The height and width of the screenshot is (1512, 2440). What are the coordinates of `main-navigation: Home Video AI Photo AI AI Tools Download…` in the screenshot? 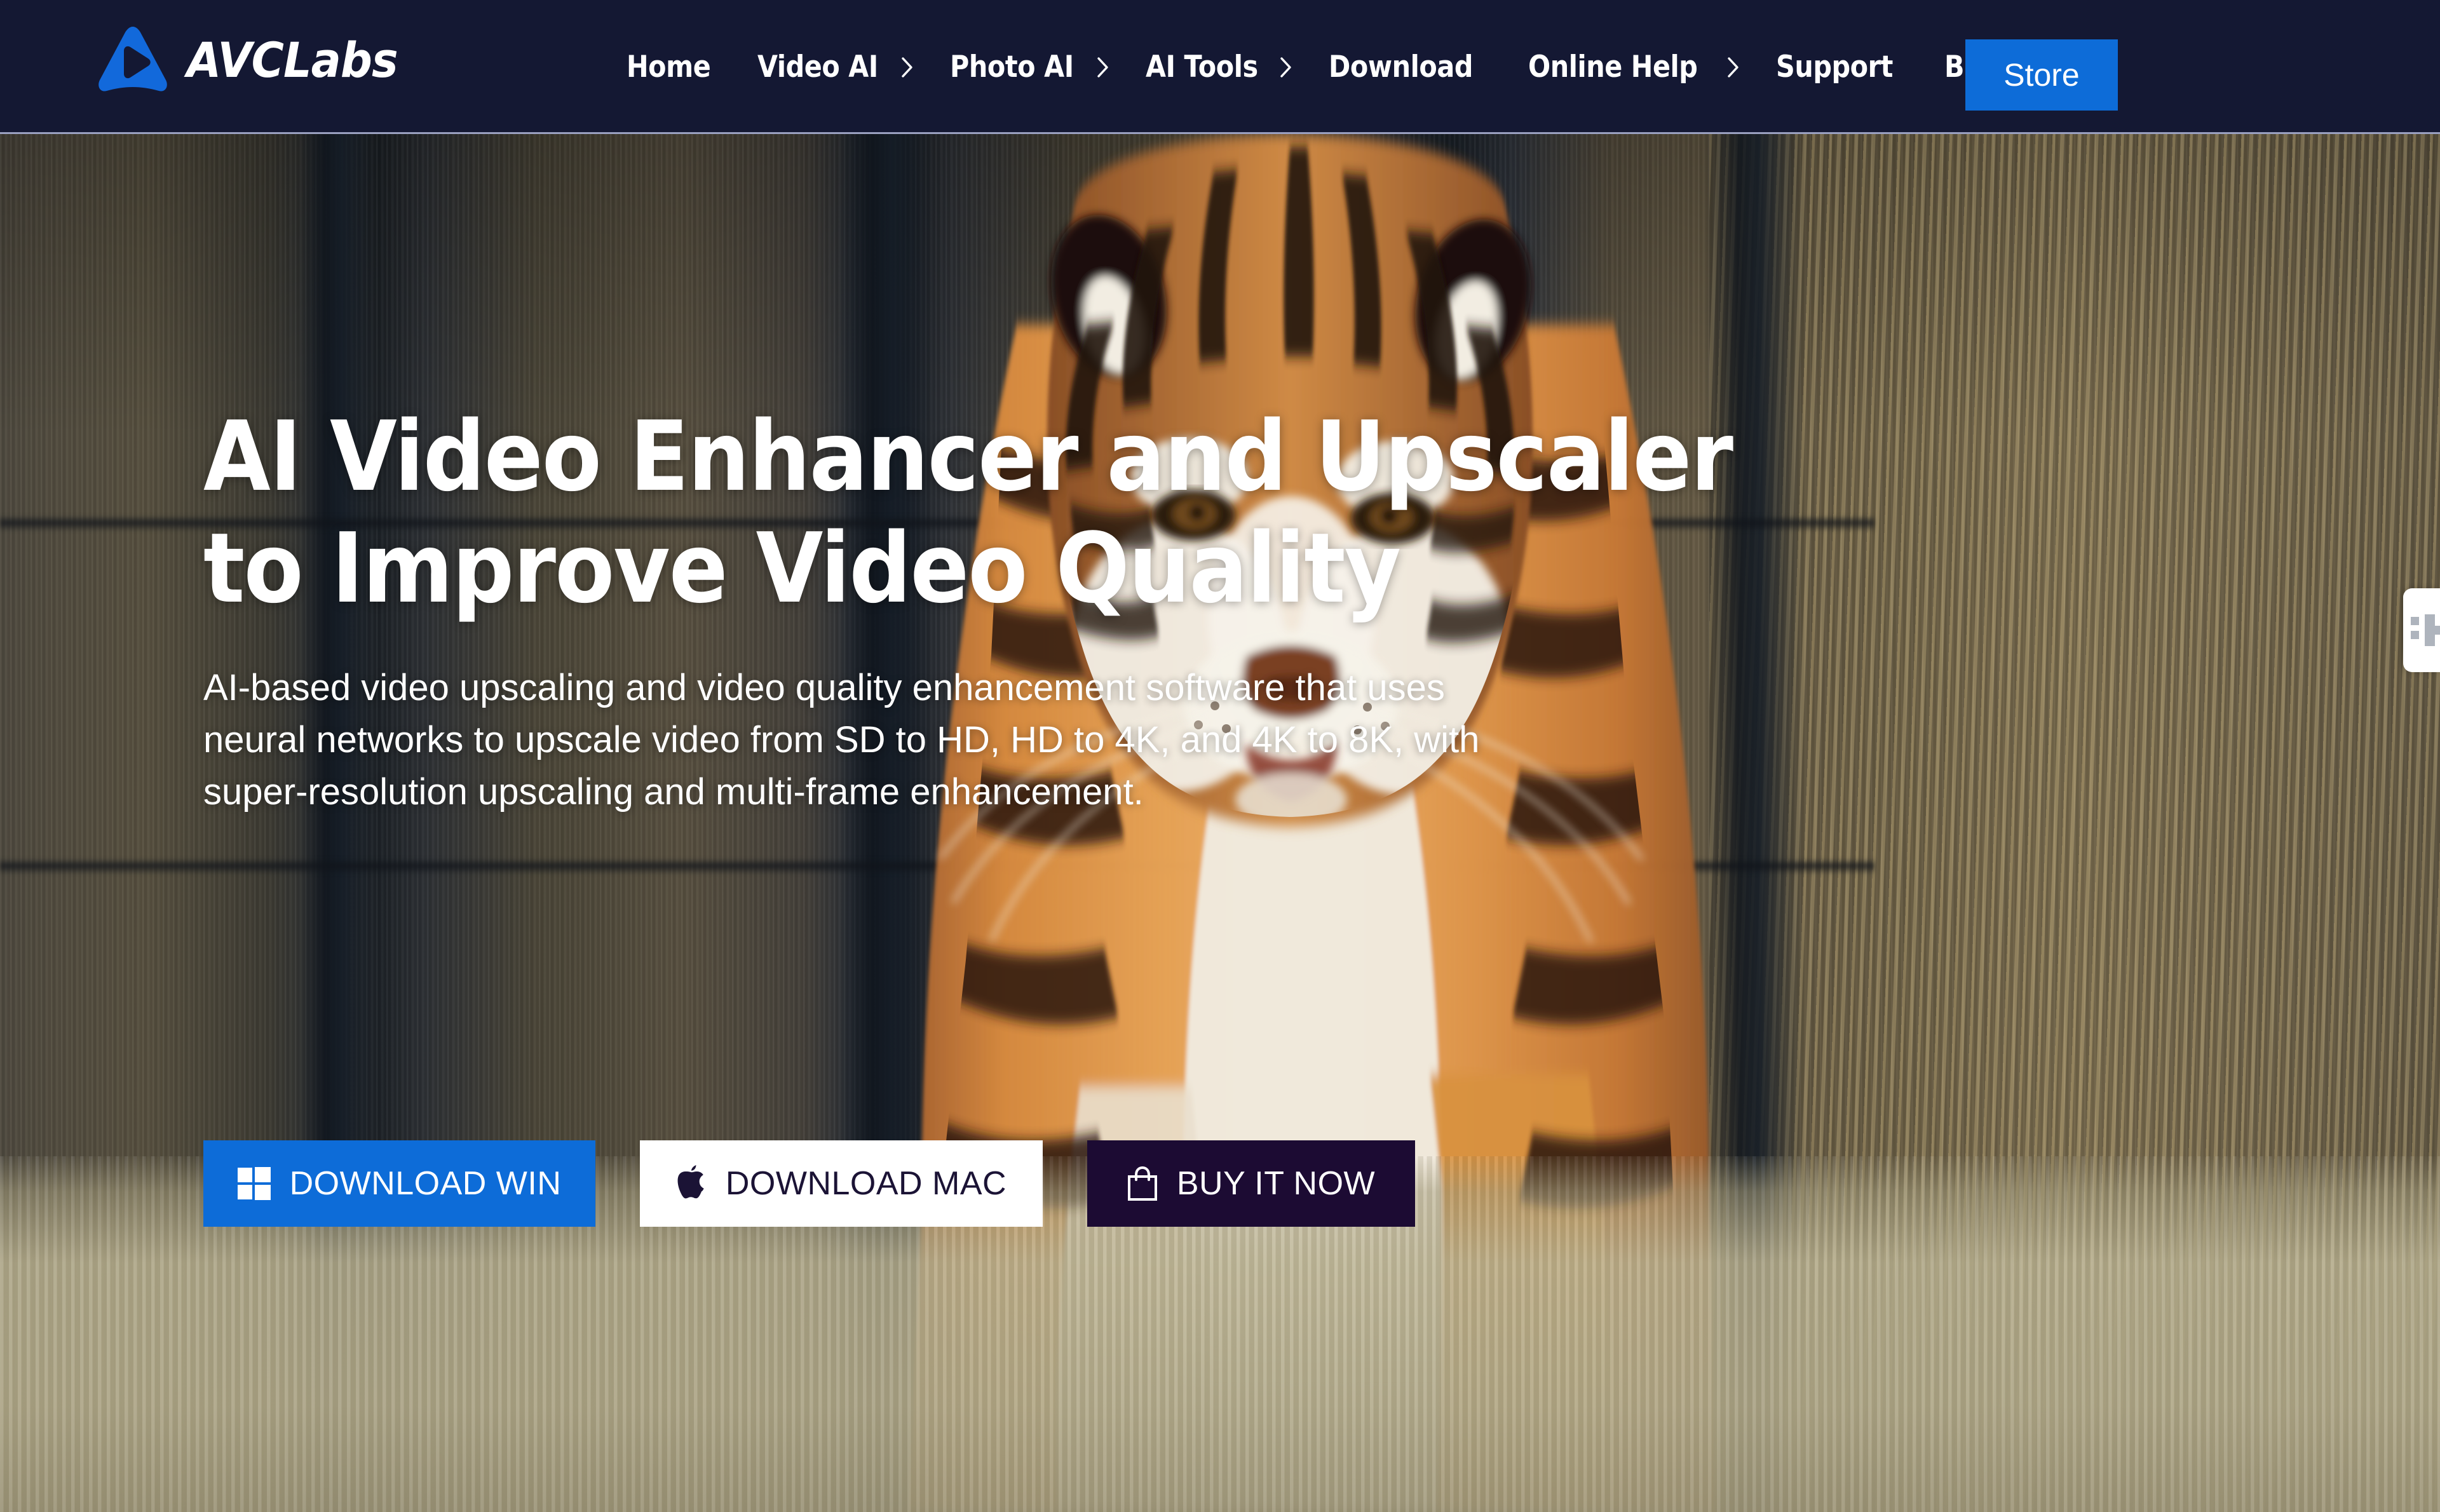 It's located at (1332, 67).